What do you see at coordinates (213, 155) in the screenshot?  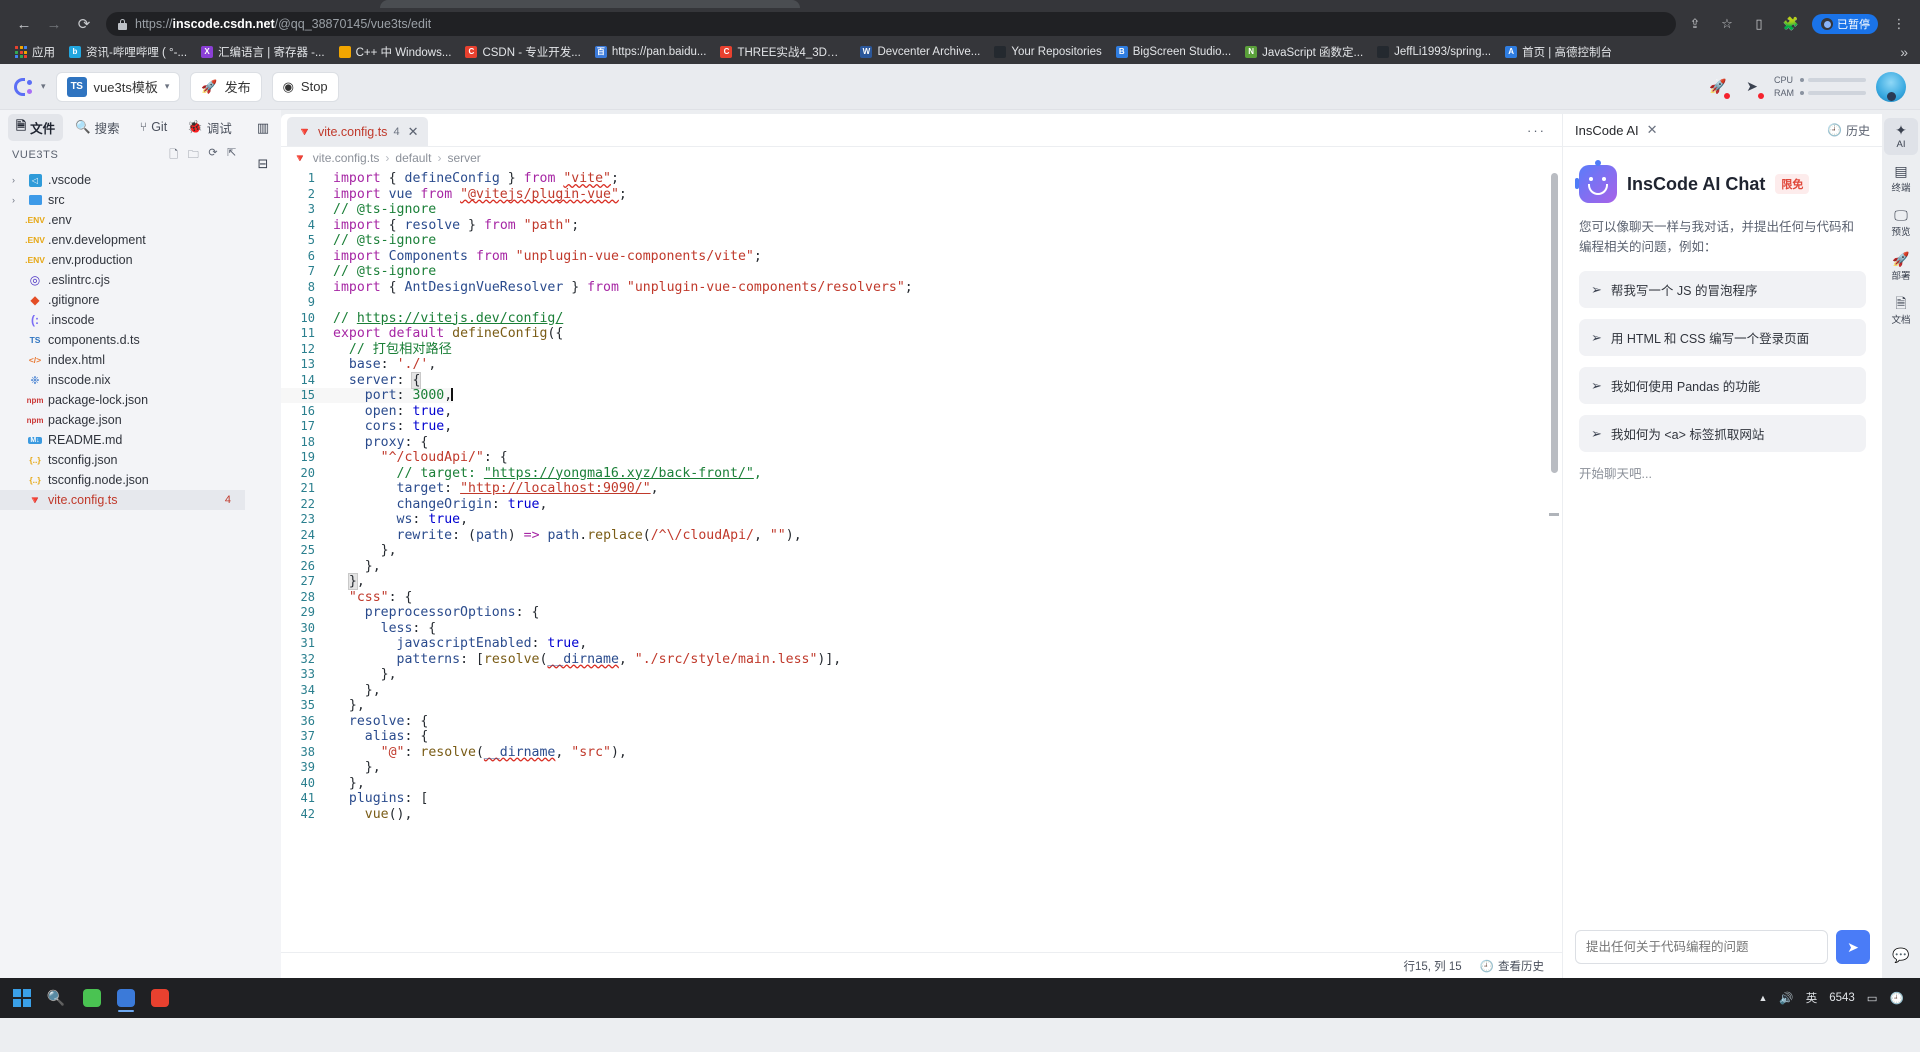 I see `refresh-icon: ⟳` at bounding box center [213, 155].